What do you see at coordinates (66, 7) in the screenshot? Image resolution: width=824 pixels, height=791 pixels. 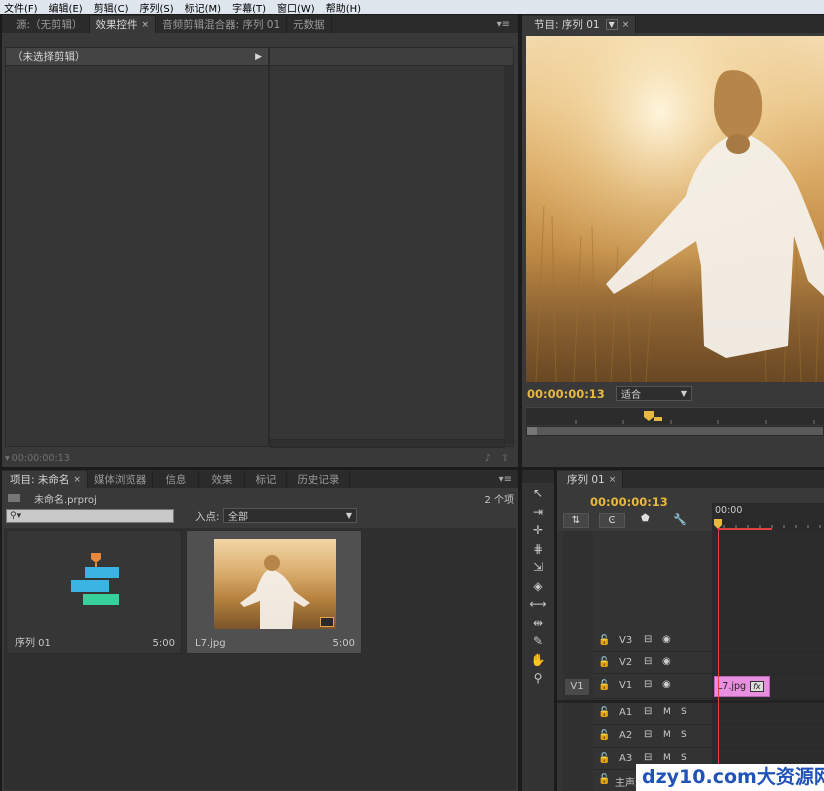 I see `menu-edit: 编辑(E)` at bounding box center [66, 7].